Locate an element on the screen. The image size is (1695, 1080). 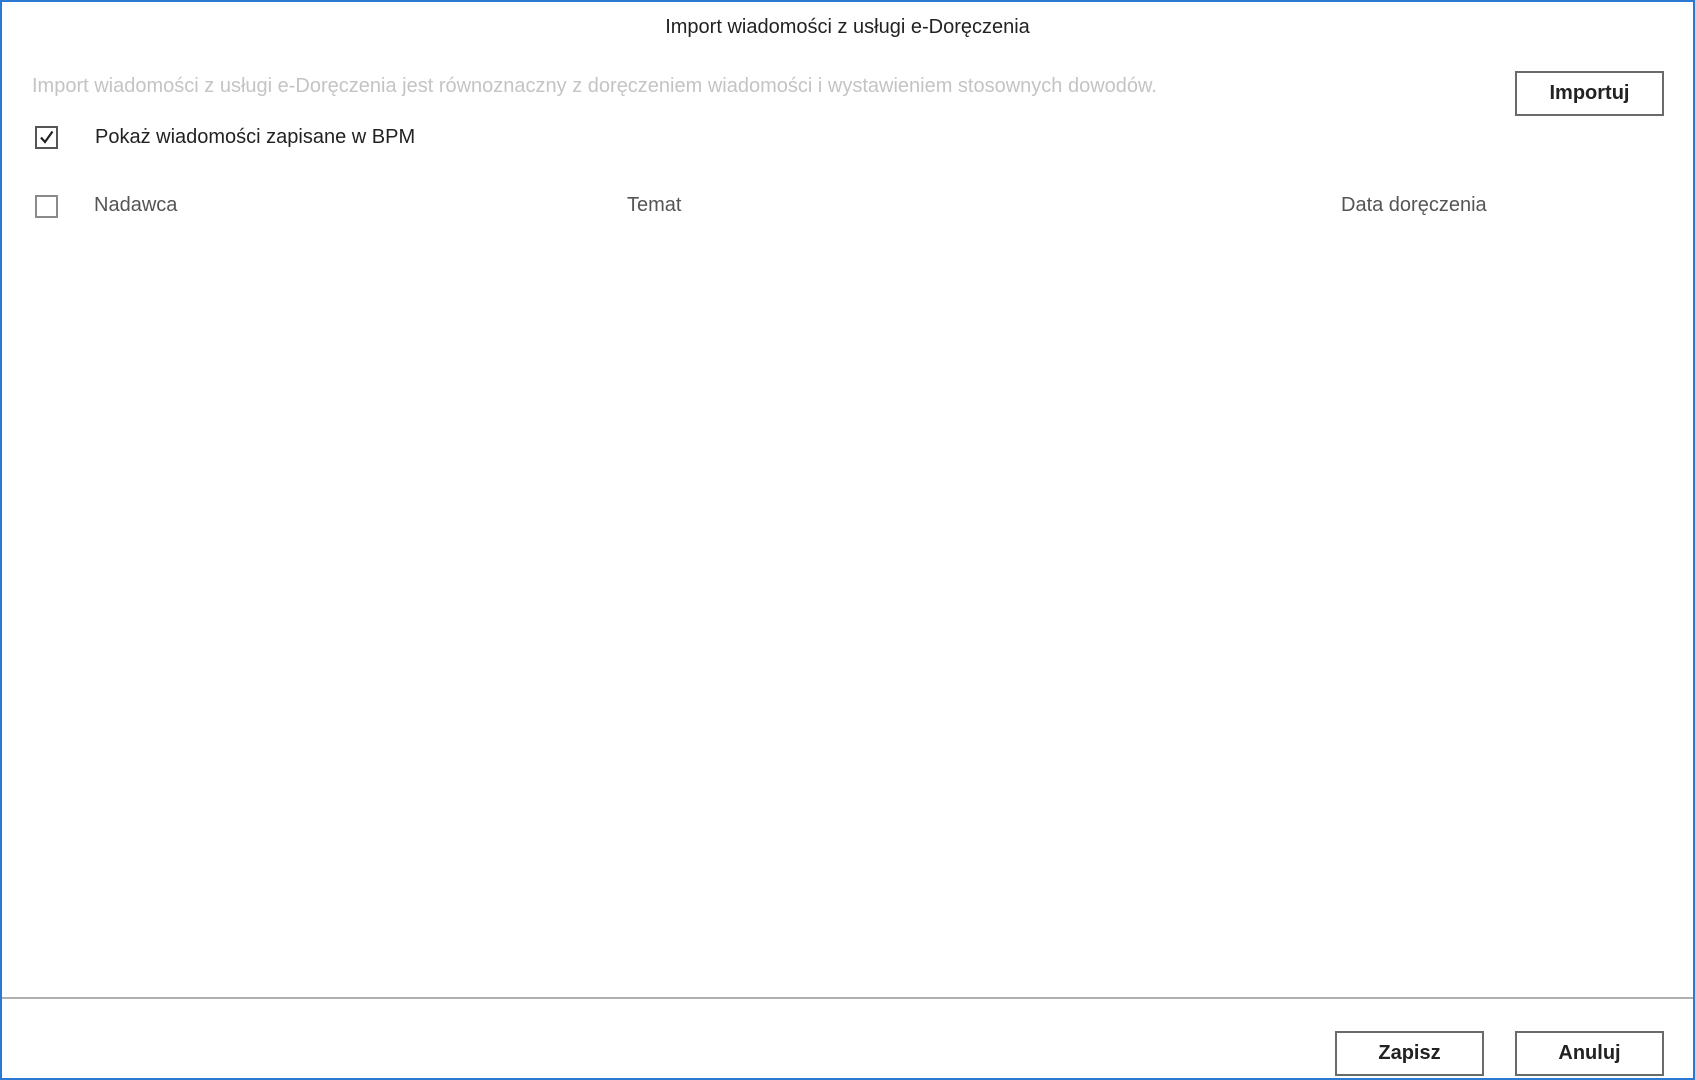
cancel-button: Anuluj is located at coordinates (1589, 1053).